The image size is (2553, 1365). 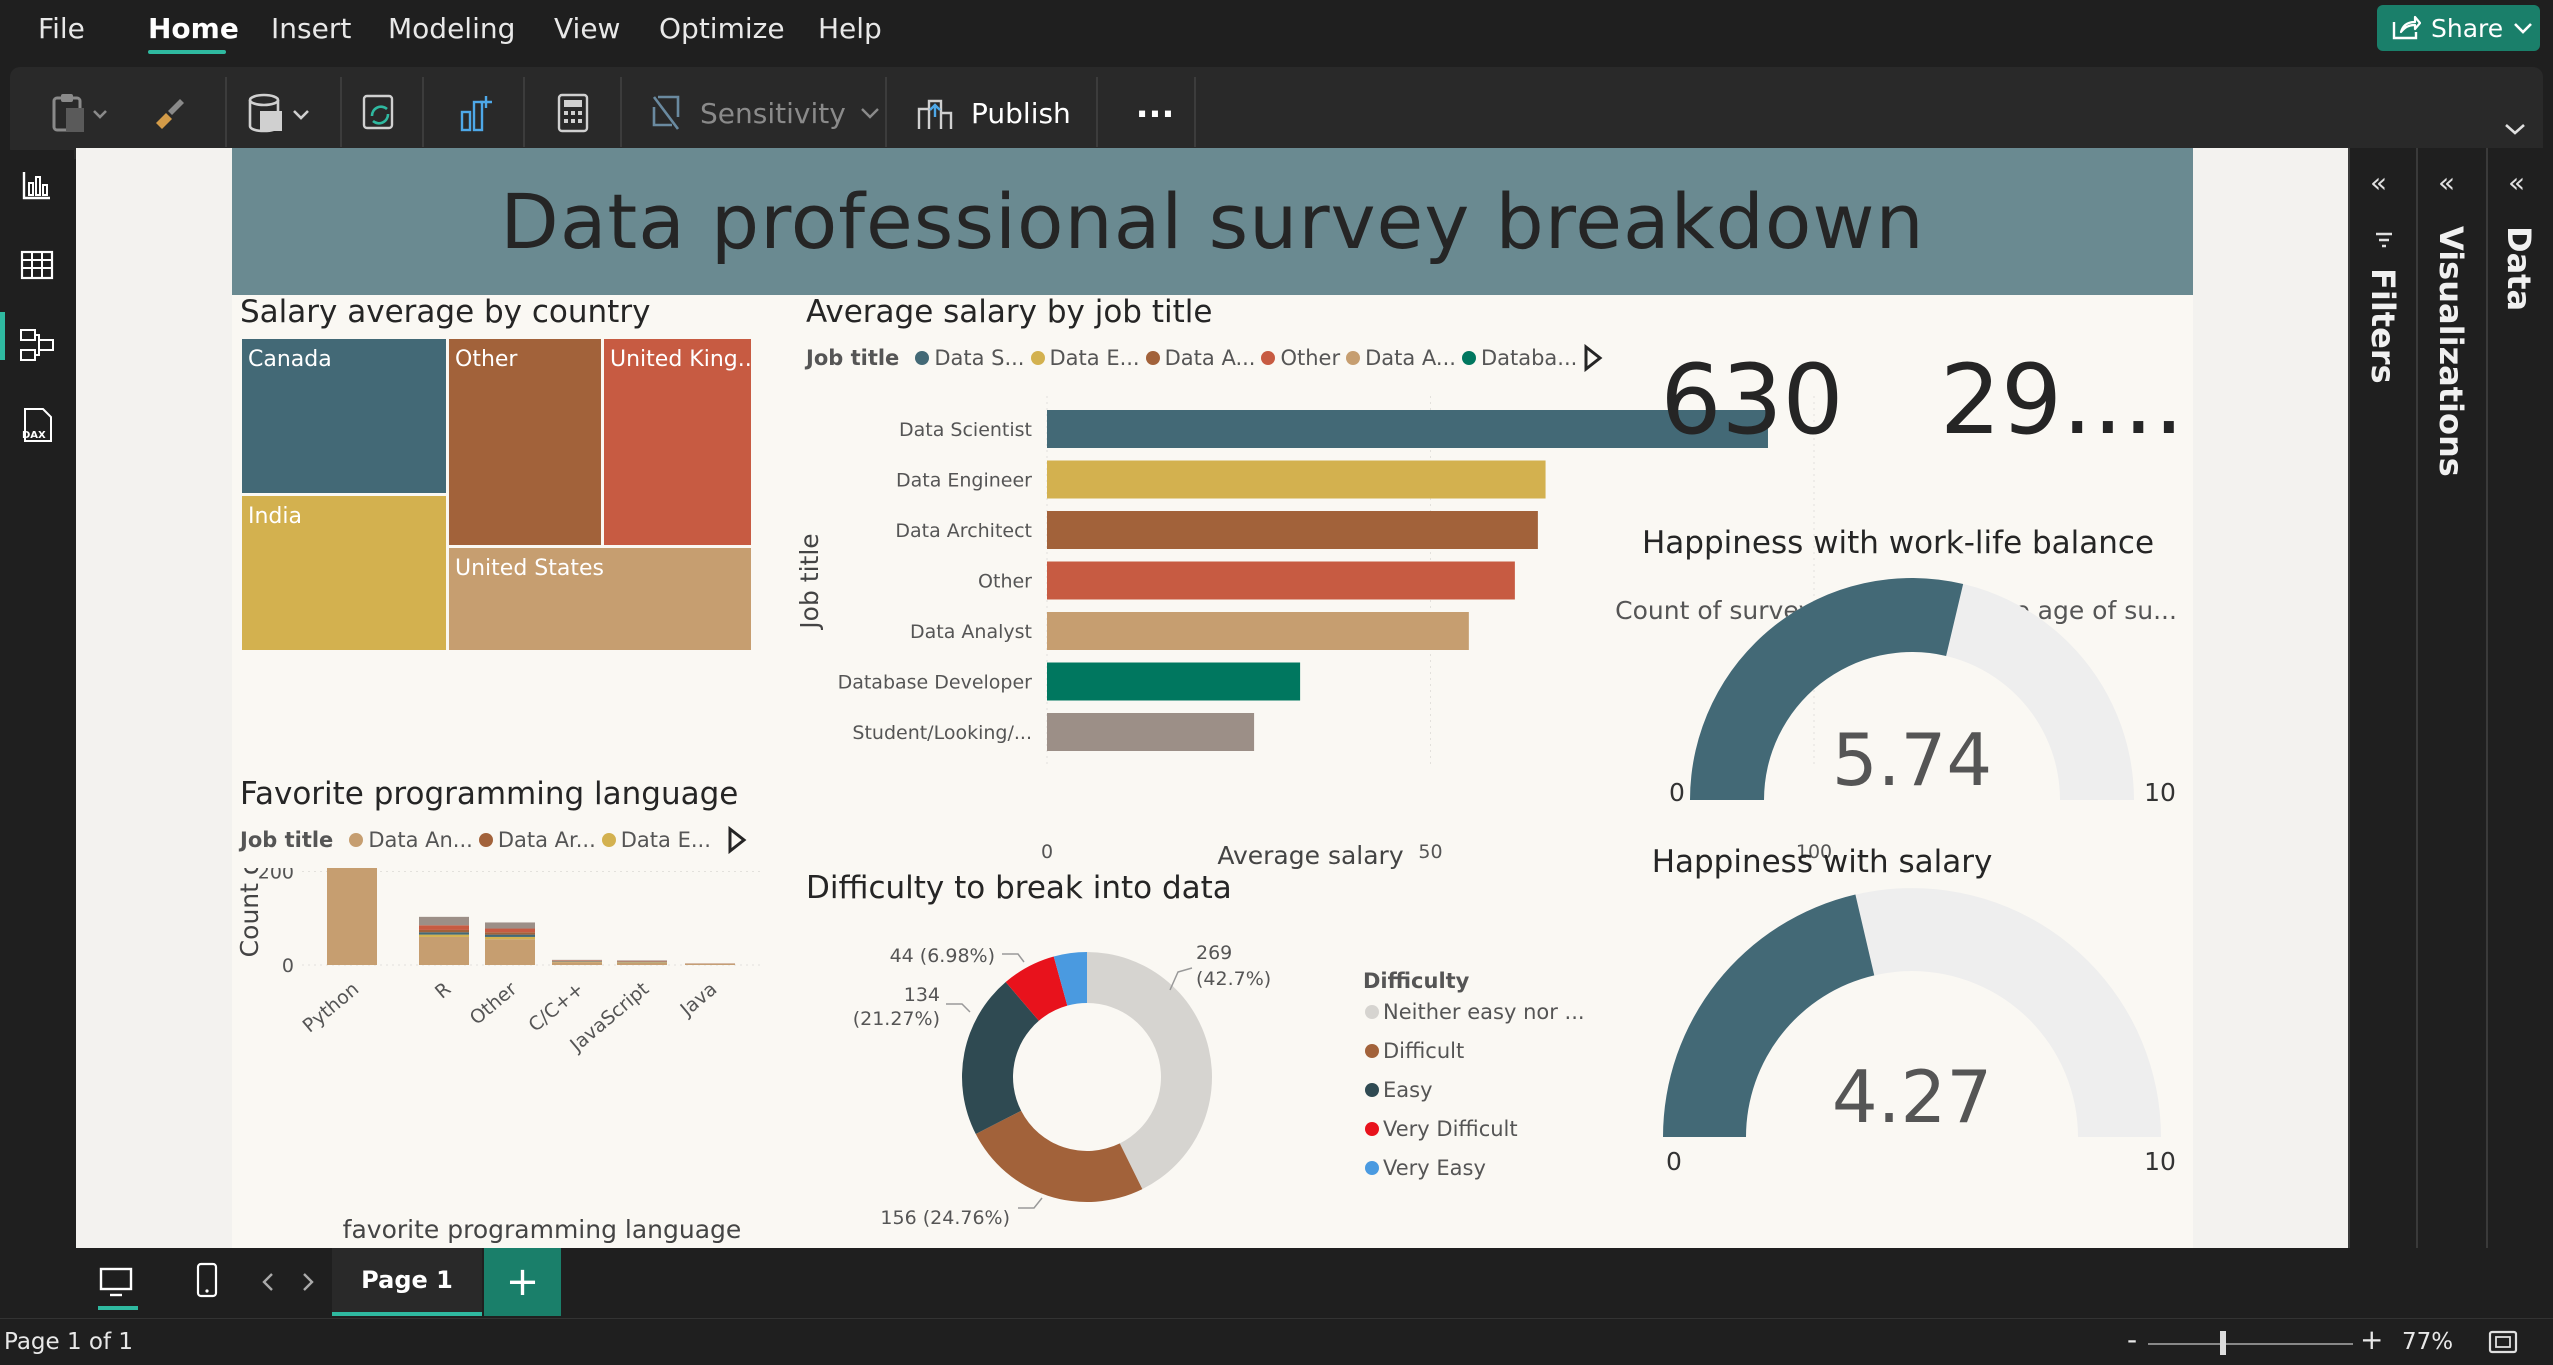 What do you see at coordinates (34, 435) in the screenshot?
I see `svg-text: DAX` at bounding box center [34, 435].